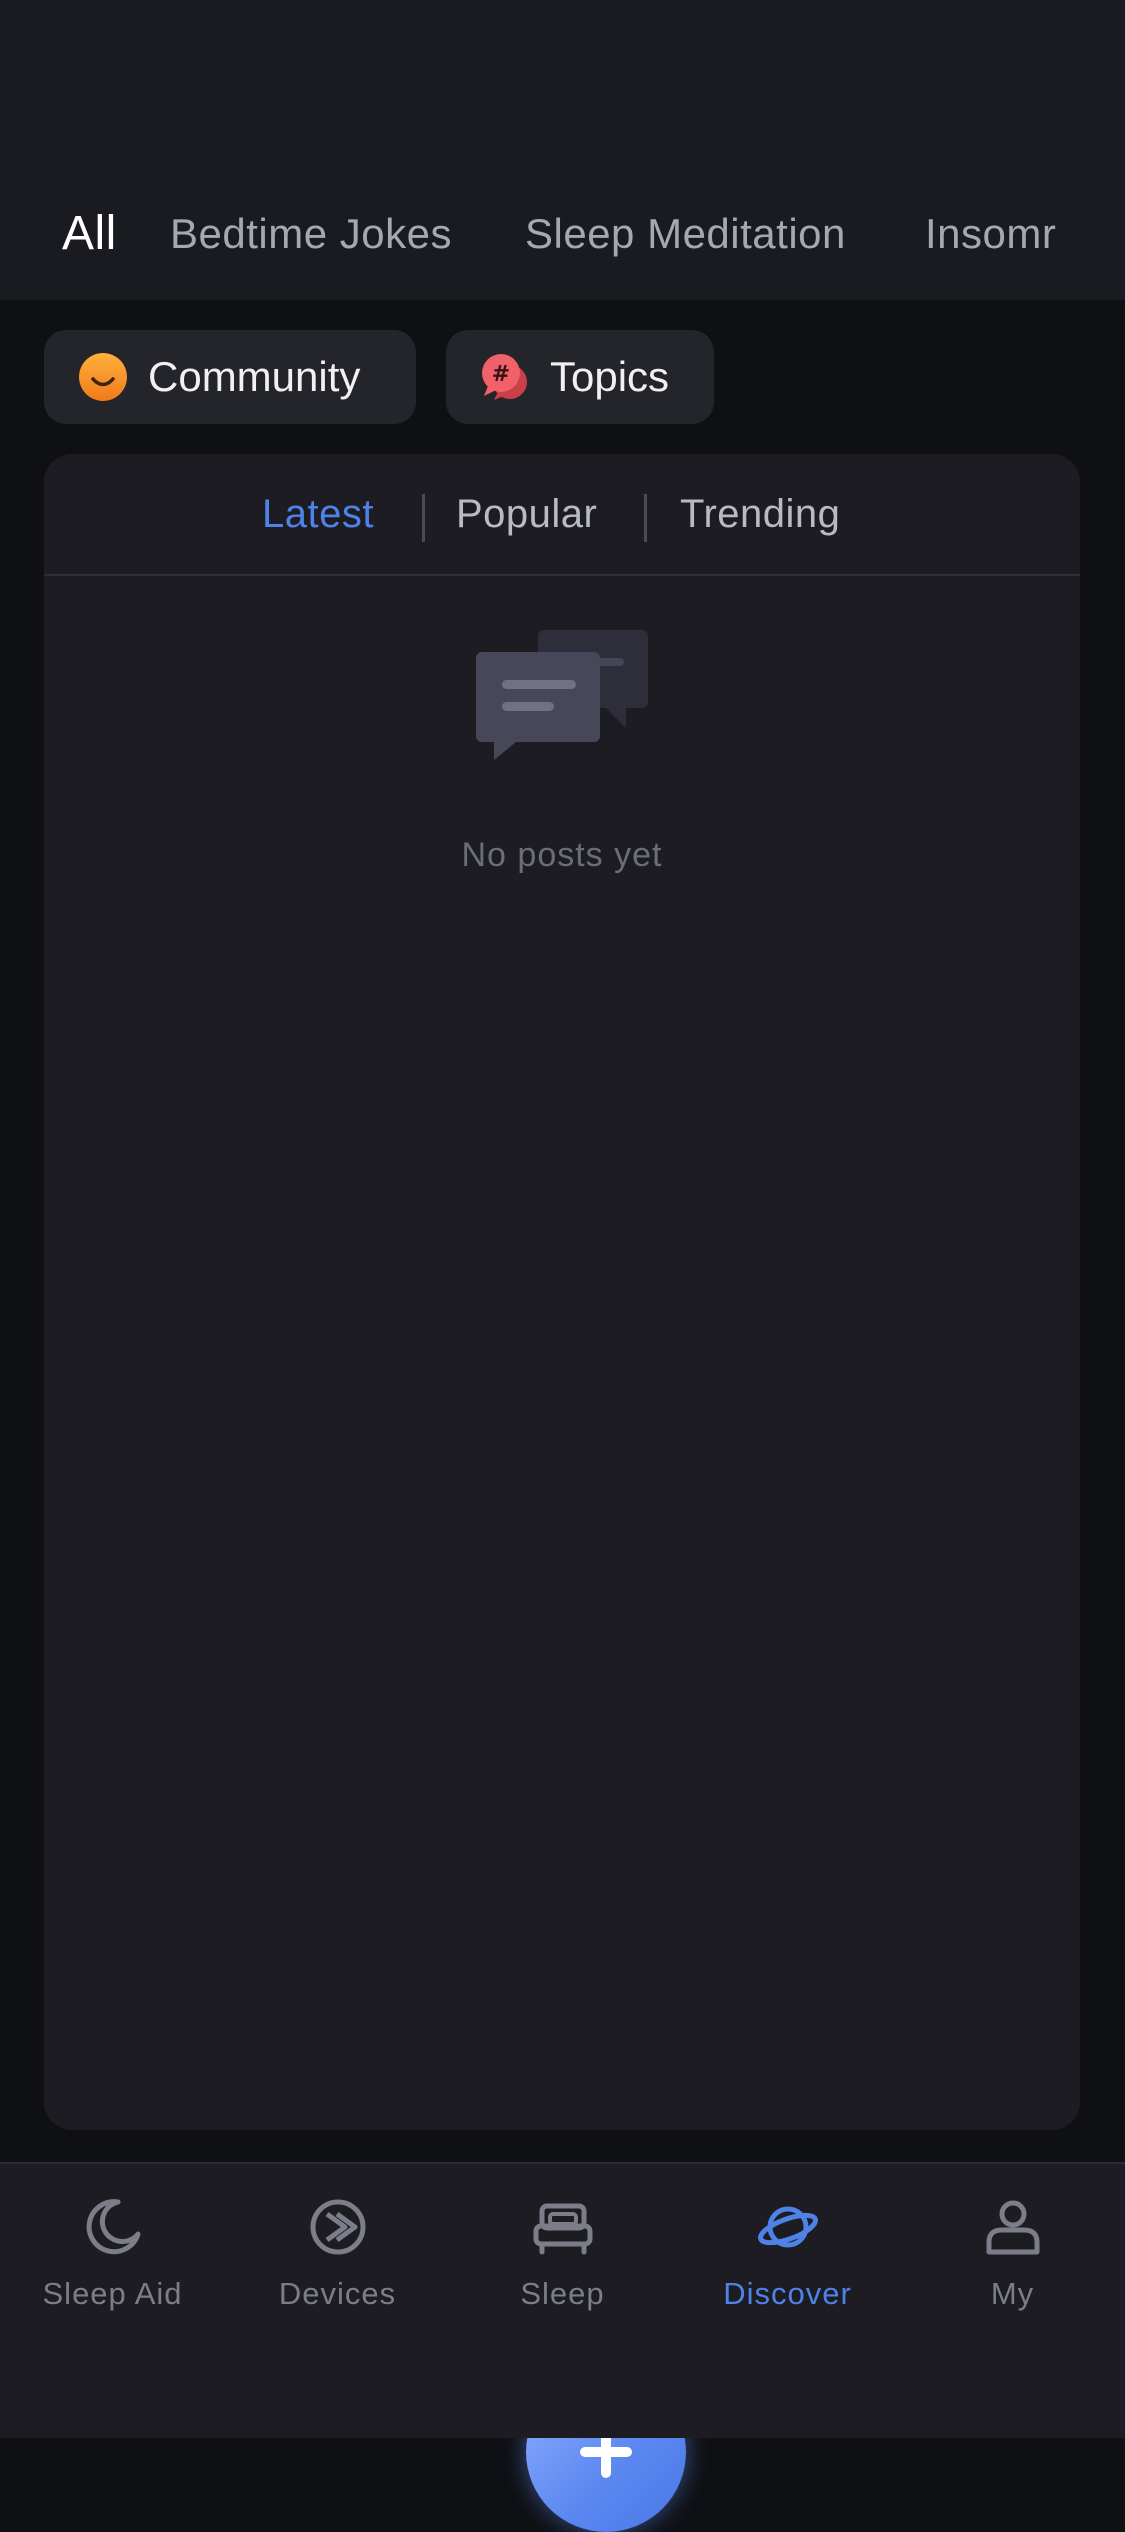 Image resolution: width=1125 pixels, height=2532 pixels. What do you see at coordinates (113, 2227) in the screenshot?
I see `moon-icon` at bounding box center [113, 2227].